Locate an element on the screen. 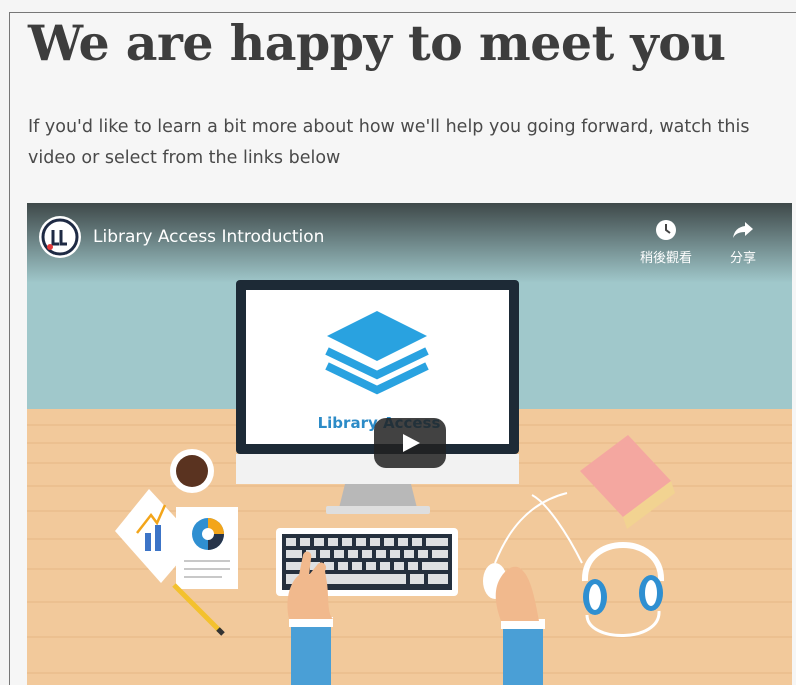 This screenshot has height=685, width=796. play-icon is located at coordinates (411, 443).